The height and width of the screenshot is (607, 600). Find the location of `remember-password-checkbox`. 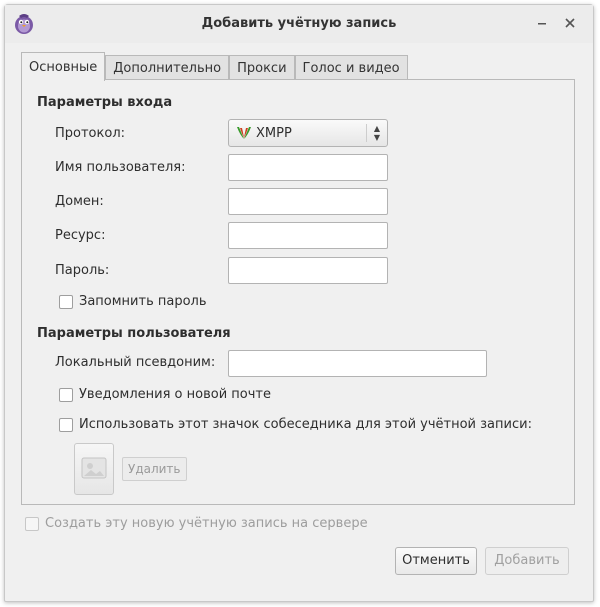

remember-password-checkbox is located at coordinates (66, 302).